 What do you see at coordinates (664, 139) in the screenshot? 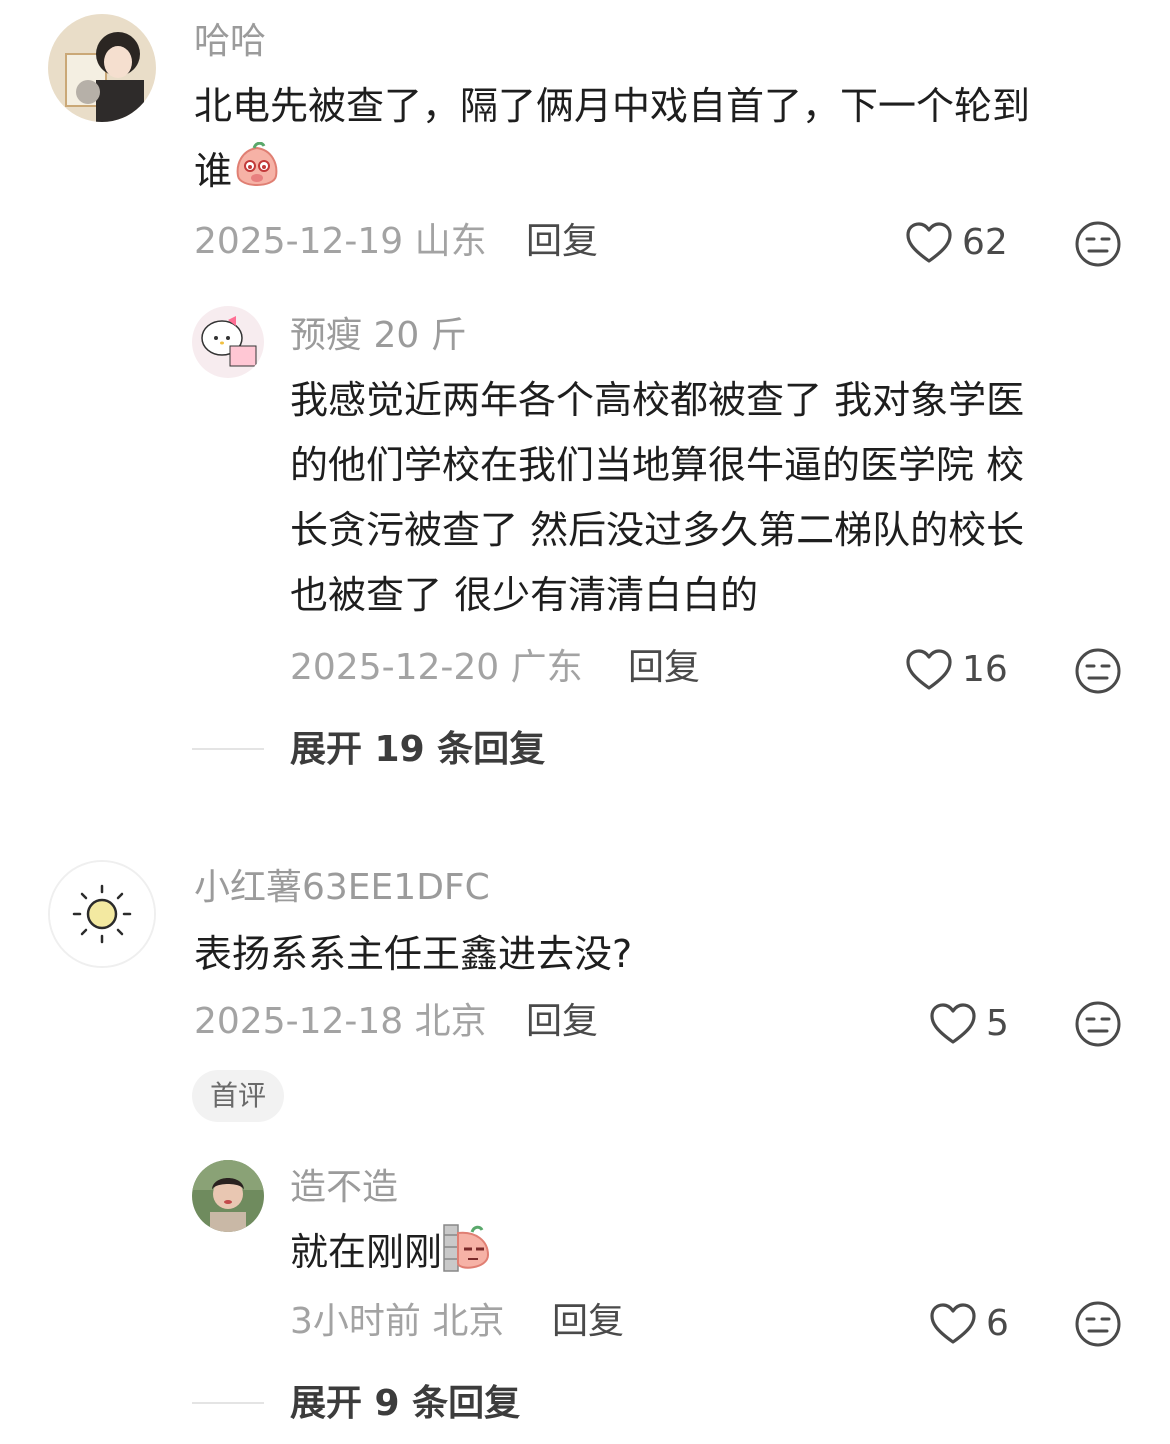
I see `comment-text: 北电先被查了，隔了俩月中戏自首了，下一个轮到 谁` at bounding box center [664, 139].